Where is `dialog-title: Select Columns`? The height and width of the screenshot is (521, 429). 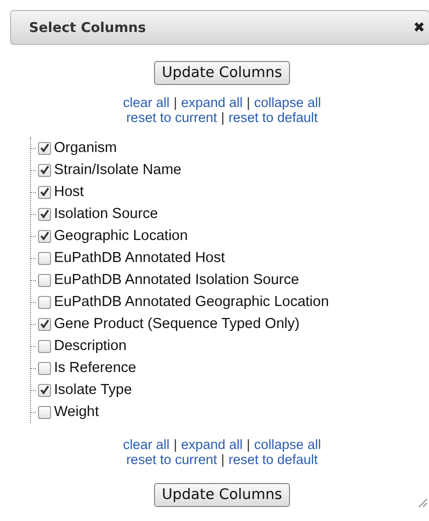
dialog-title: Select Columns is located at coordinates (87, 28).